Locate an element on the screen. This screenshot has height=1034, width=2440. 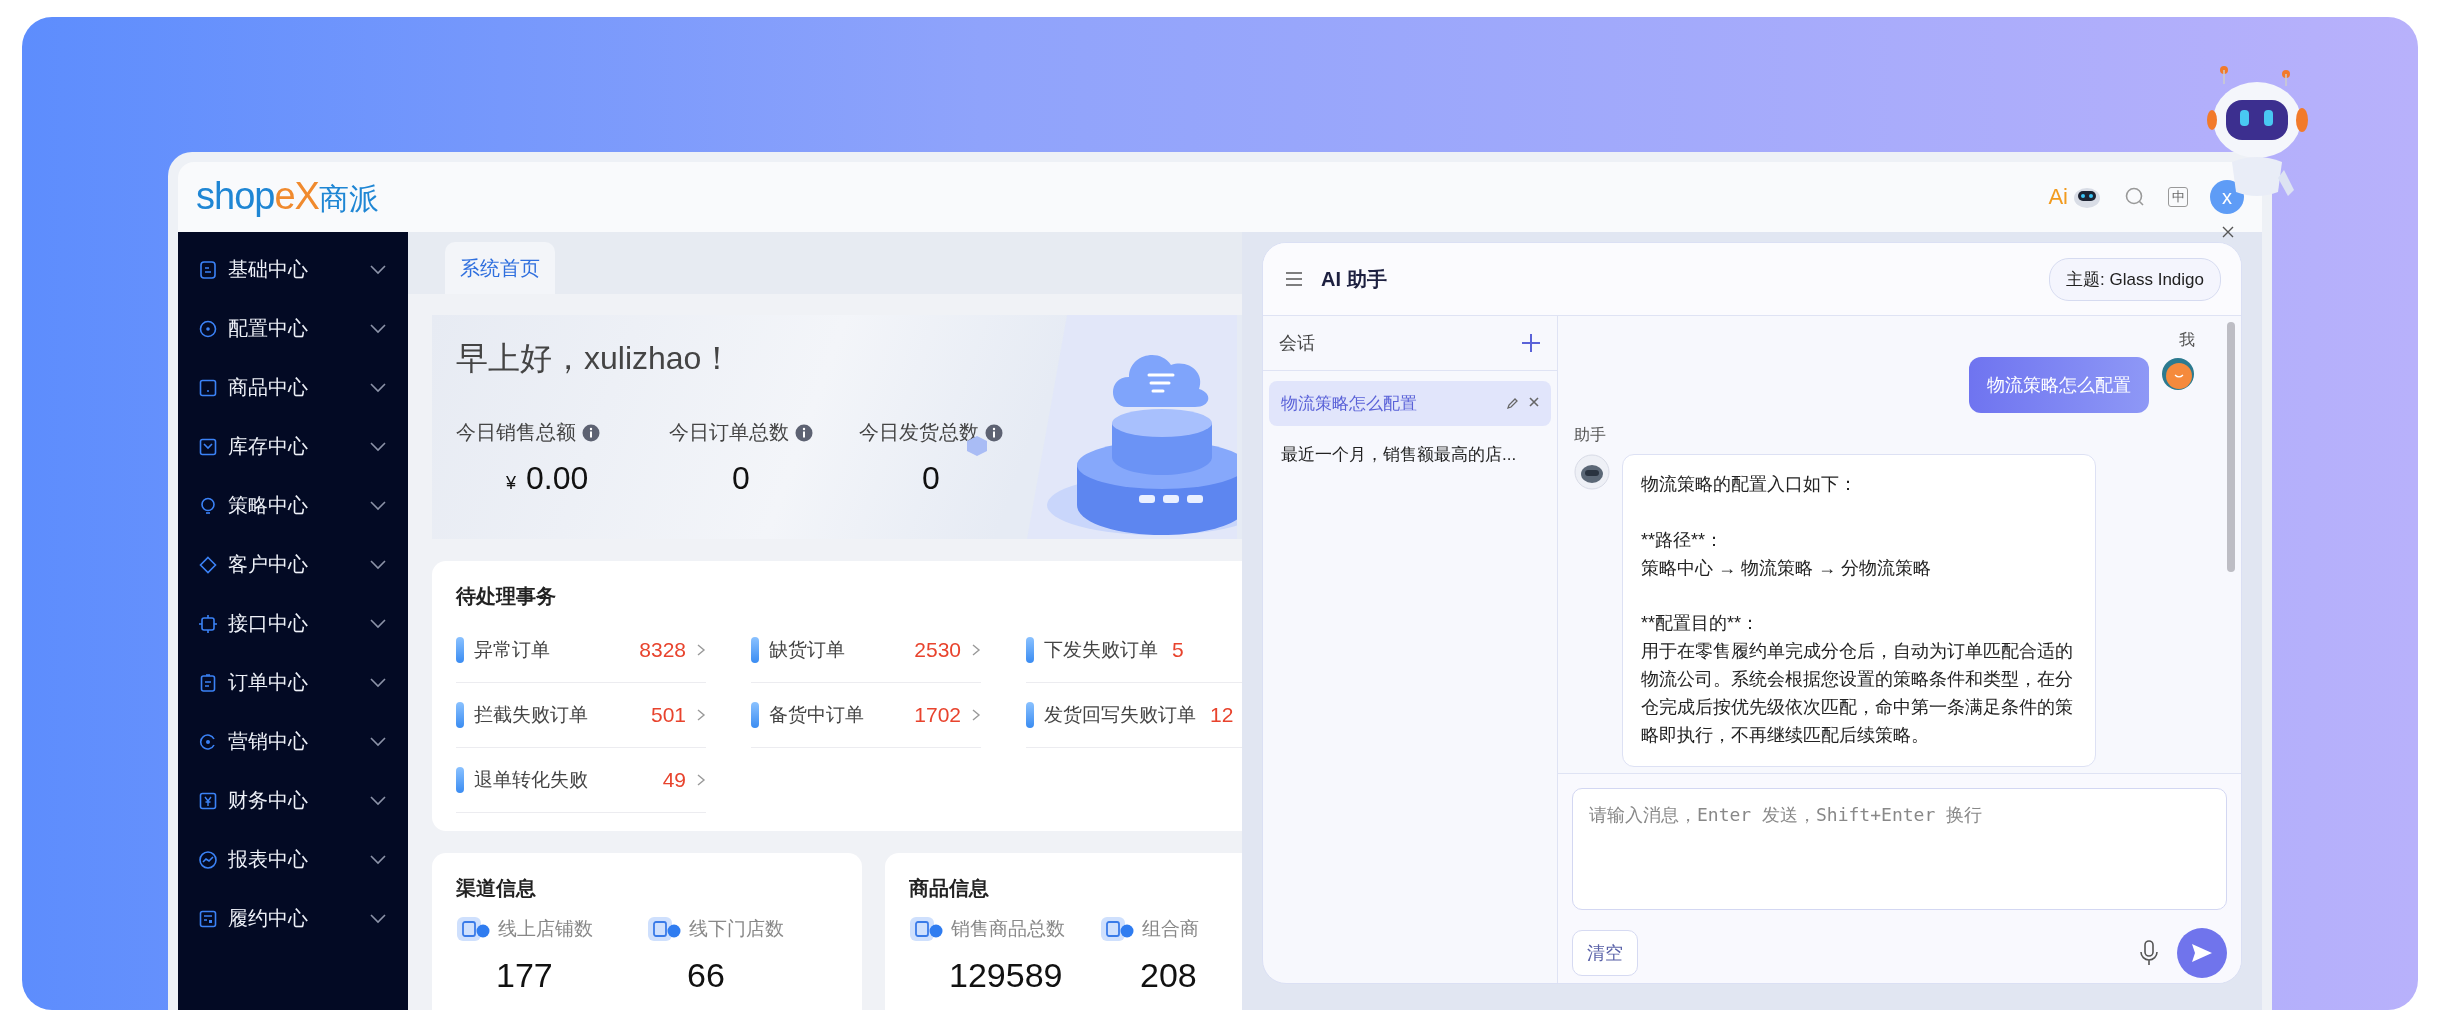
sidebar-item: 库存中心 is located at coordinates (293, 446).